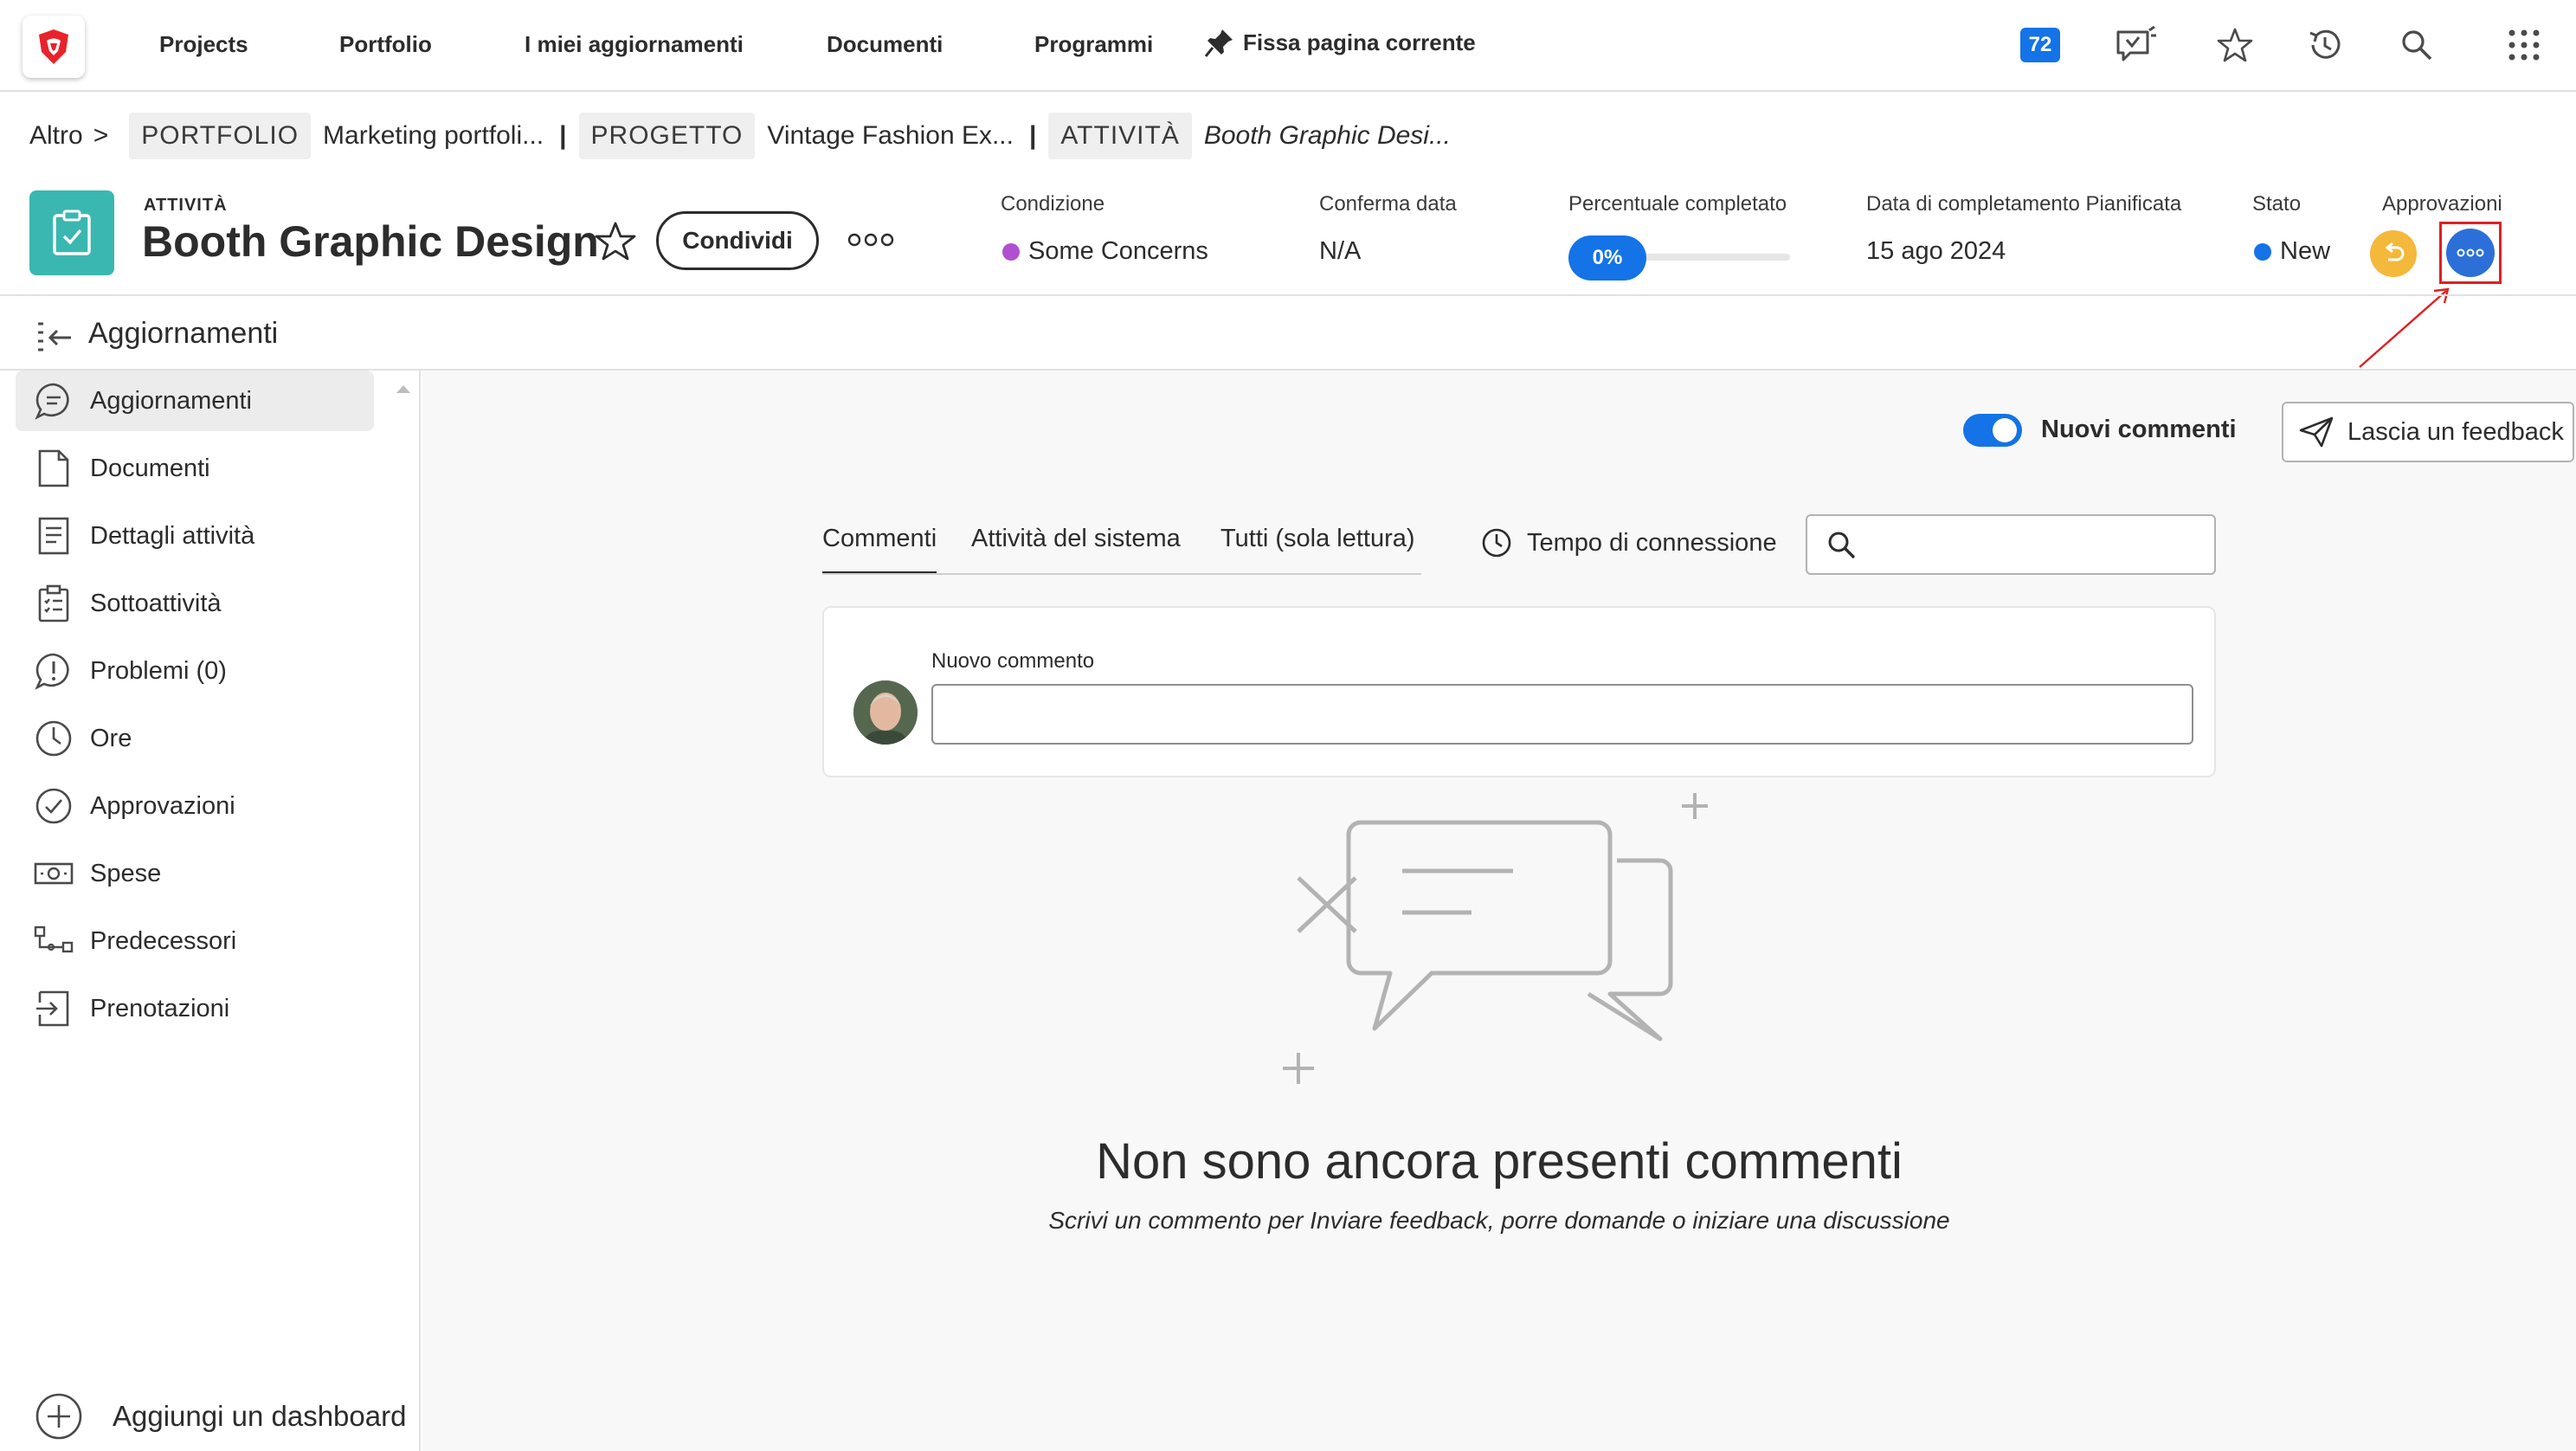 This screenshot has height=1451, width=2576. I want to click on empty-state-title: Non sono ancora presenti commenti, so click(1499, 1161).